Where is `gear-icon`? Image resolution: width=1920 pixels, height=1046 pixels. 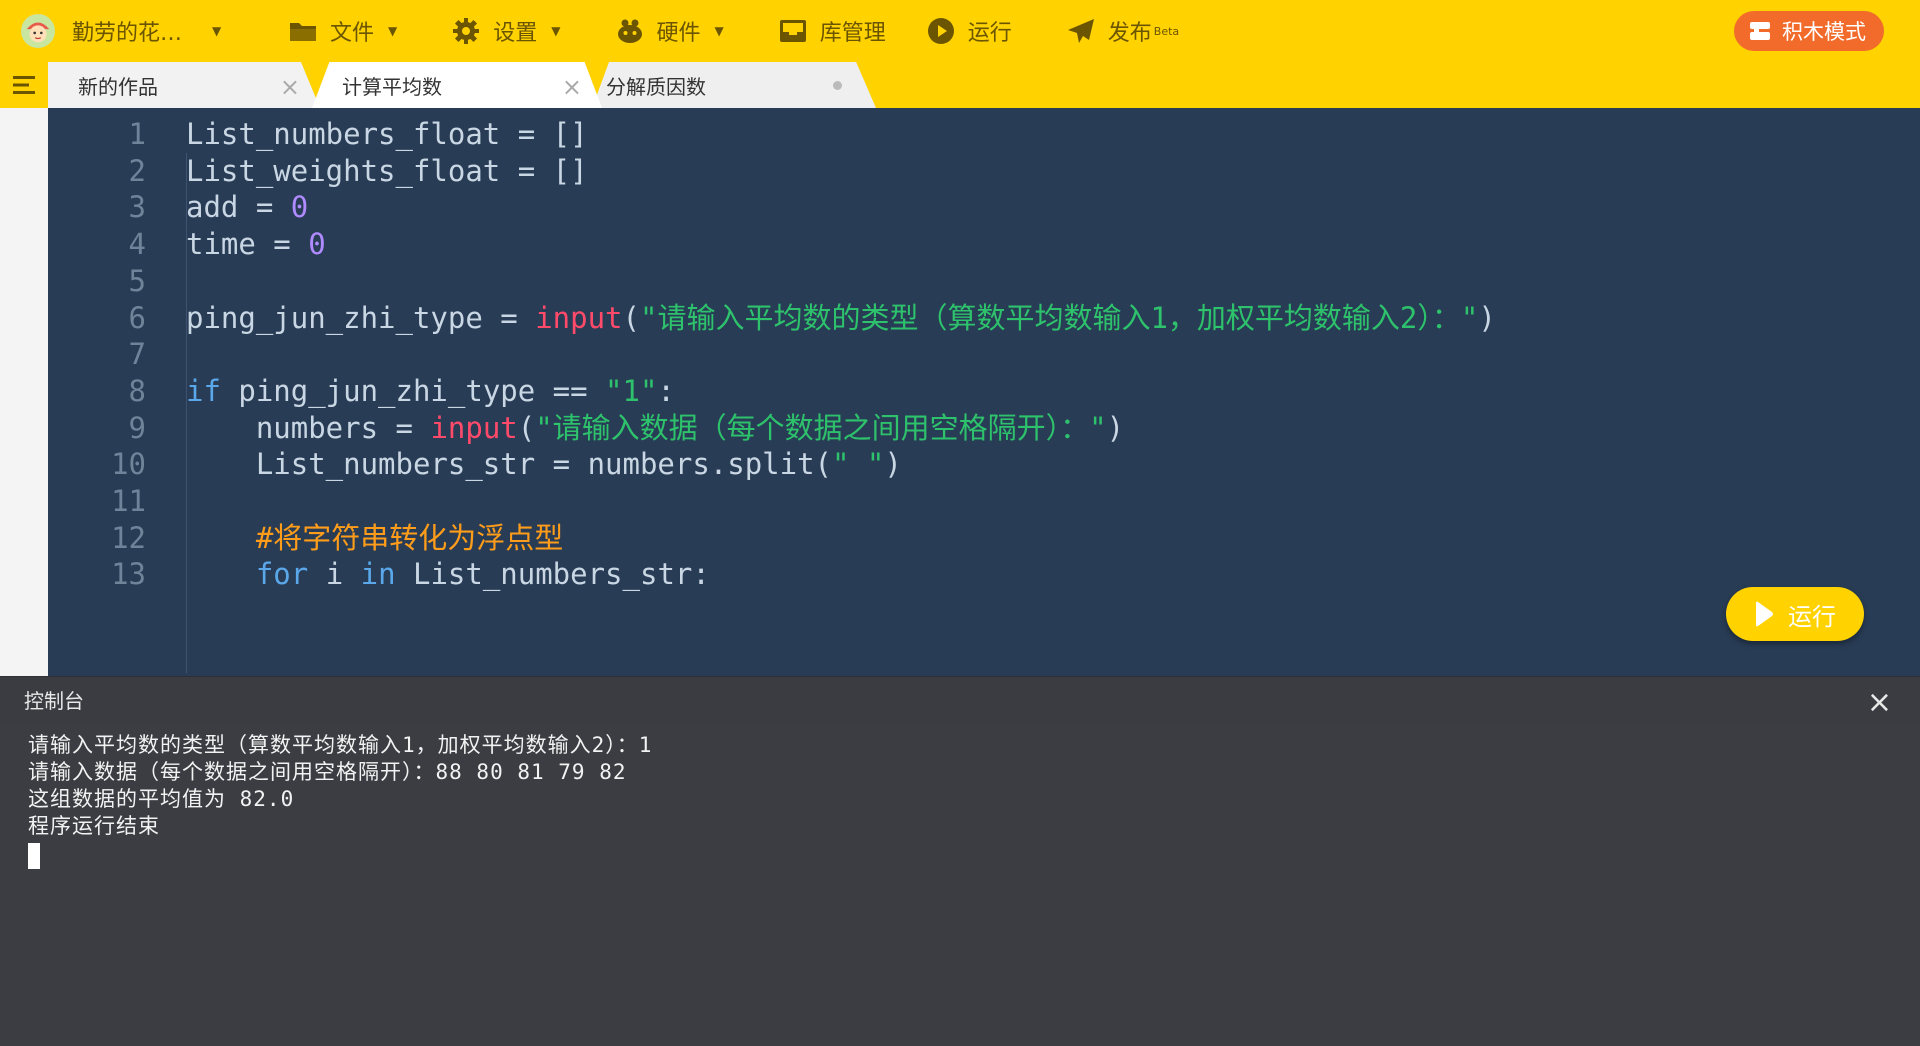 gear-icon is located at coordinates (466, 31).